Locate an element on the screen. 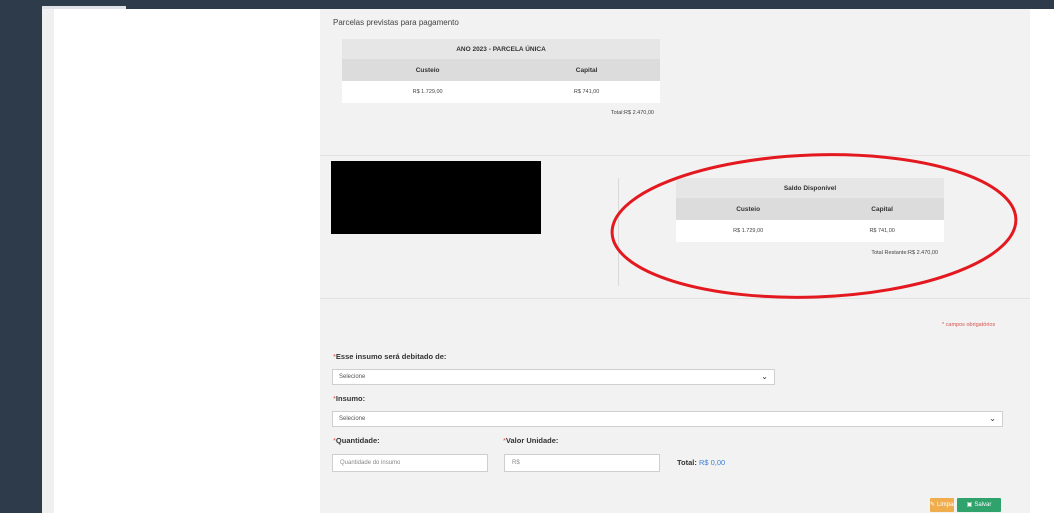 This screenshot has height=513, width=1054. quantidade-label-text: Quantidade: is located at coordinates (357, 440).